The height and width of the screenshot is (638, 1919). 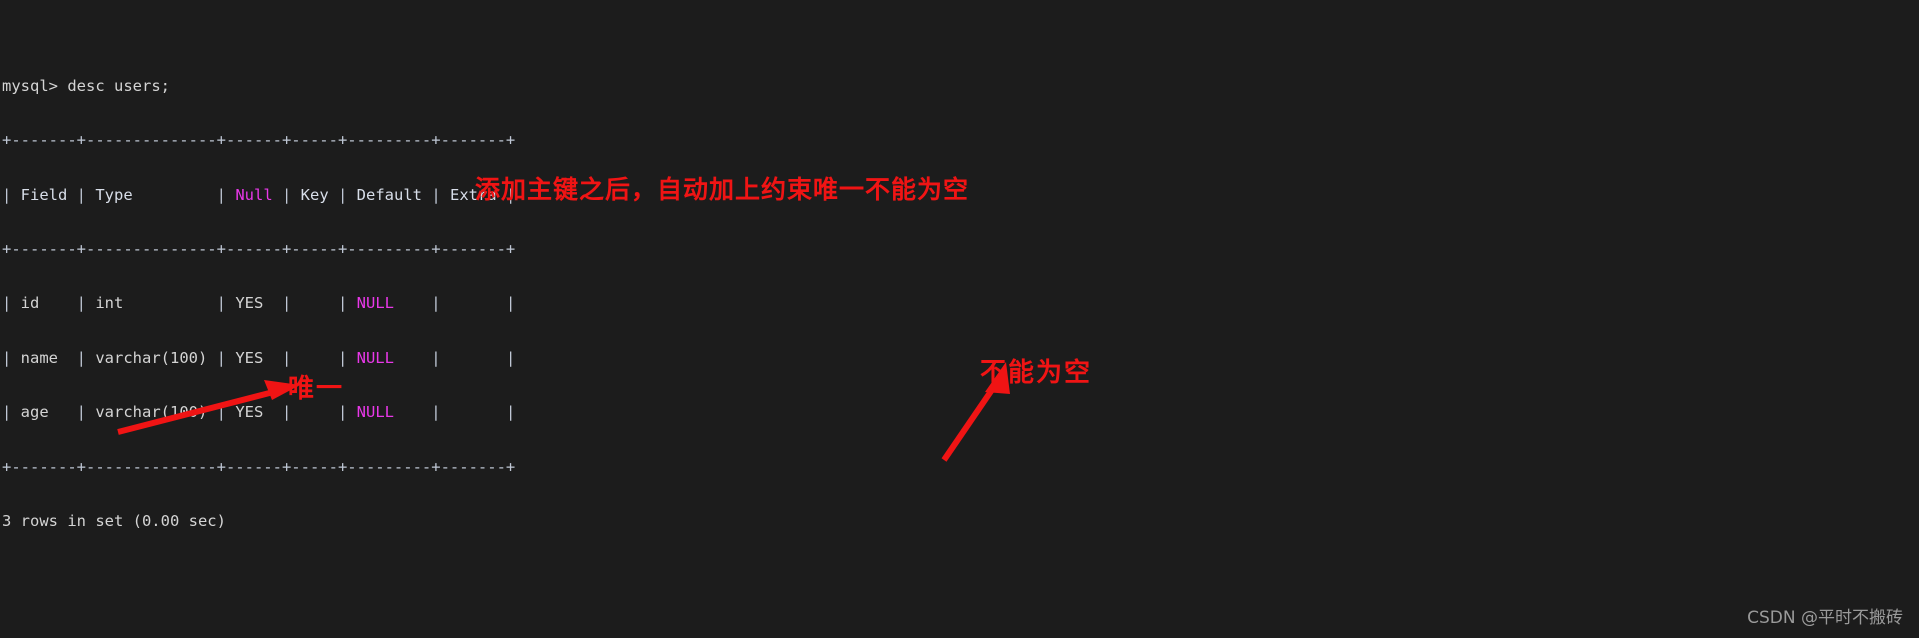 What do you see at coordinates (114, 194) in the screenshot?
I see `col-header-type: Type` at bounding box center [114, 194].